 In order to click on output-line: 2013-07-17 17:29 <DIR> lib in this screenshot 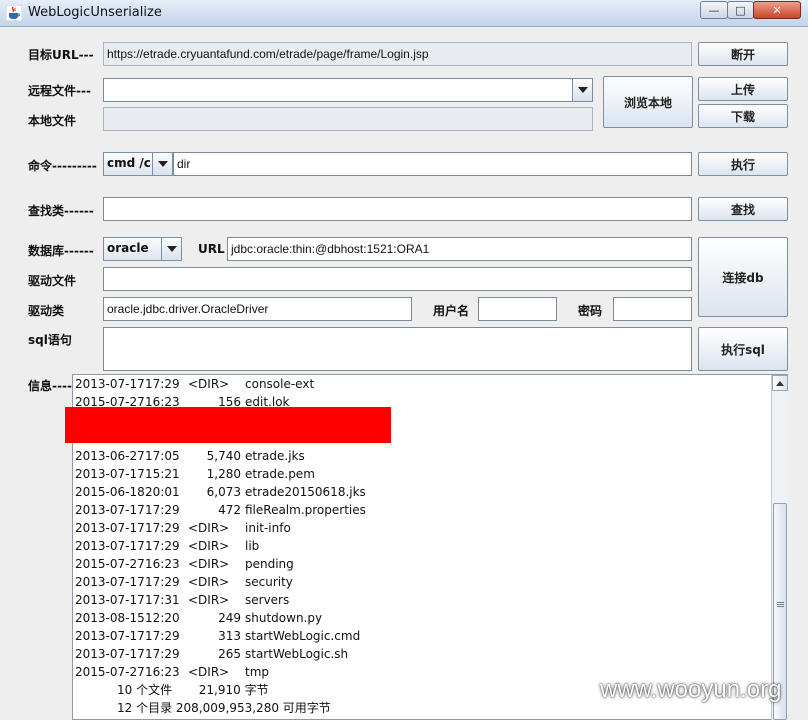, I will do `click(422, 546)`.